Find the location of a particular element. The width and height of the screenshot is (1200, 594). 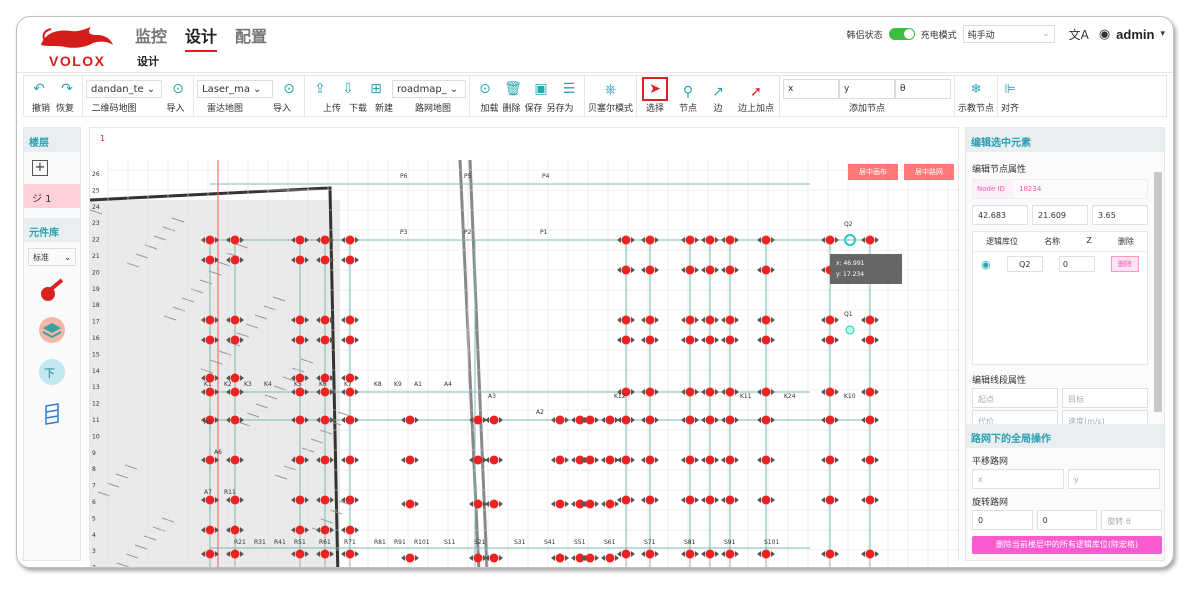

bezier-group: ⎈ 贝塞尔模式 is located at coordinates (611, 96).